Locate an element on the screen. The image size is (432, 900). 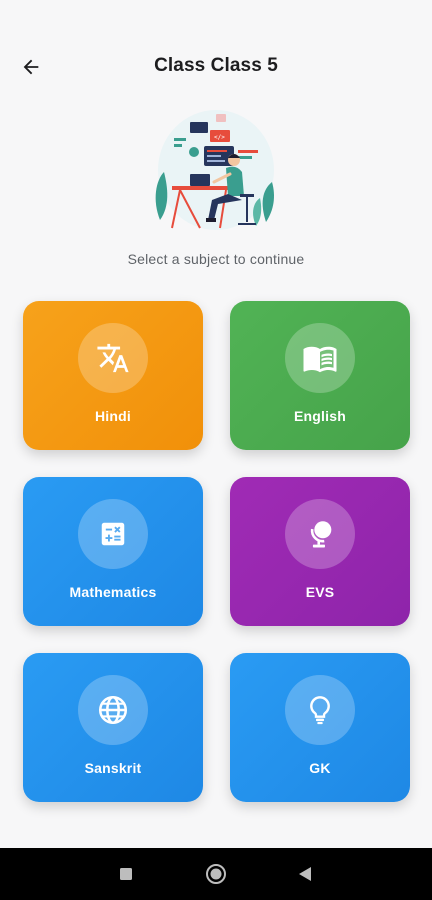
globe-stand-icon is located at coordinates (321, 534).